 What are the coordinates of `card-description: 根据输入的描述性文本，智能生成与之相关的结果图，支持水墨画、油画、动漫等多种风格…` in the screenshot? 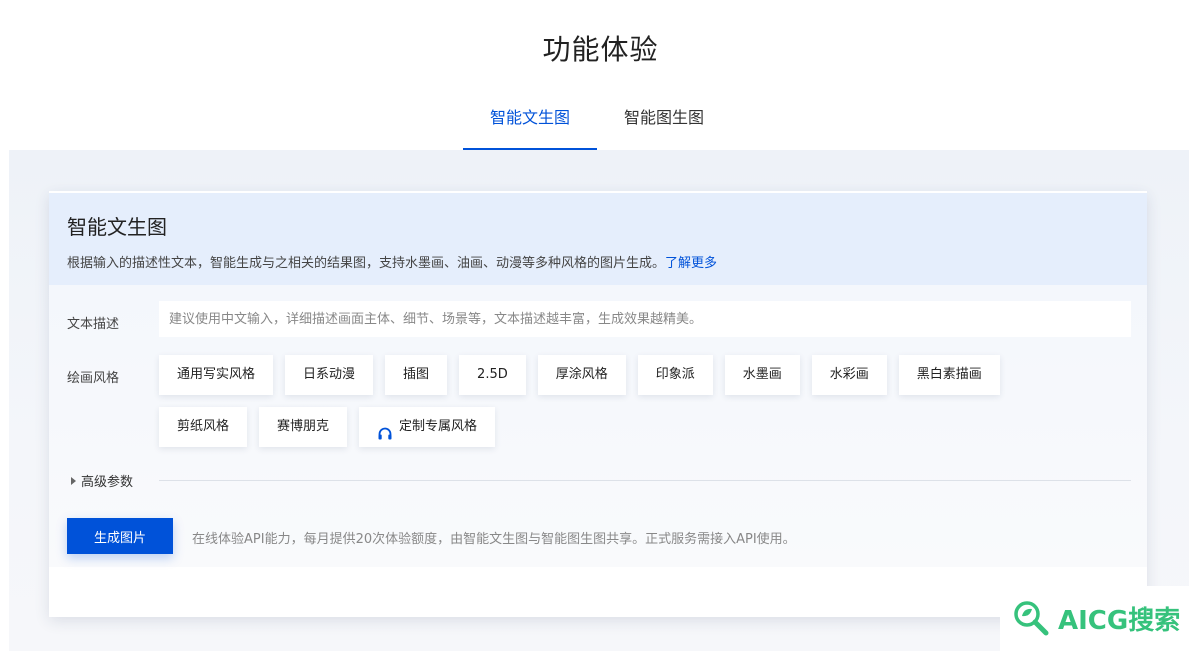 It's located at (598, 261).